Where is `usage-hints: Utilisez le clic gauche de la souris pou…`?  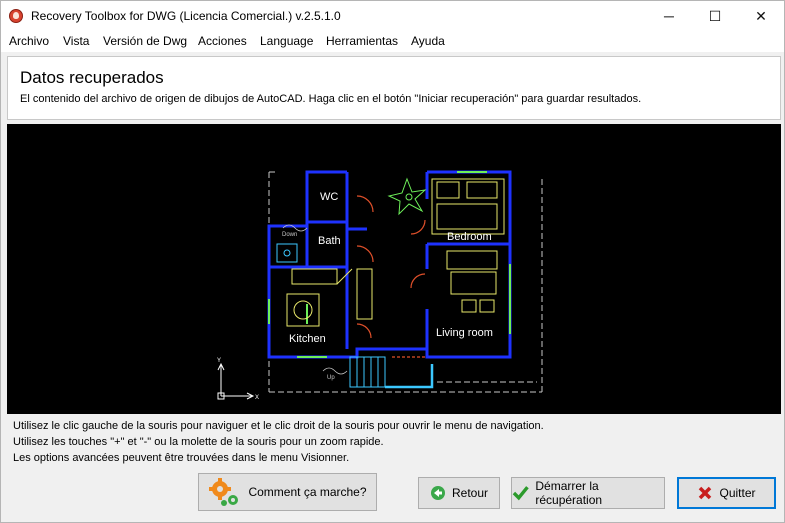
usage-hints: Utilisez le clic gauche de la souris pou… is located at coordinates (278, 442).